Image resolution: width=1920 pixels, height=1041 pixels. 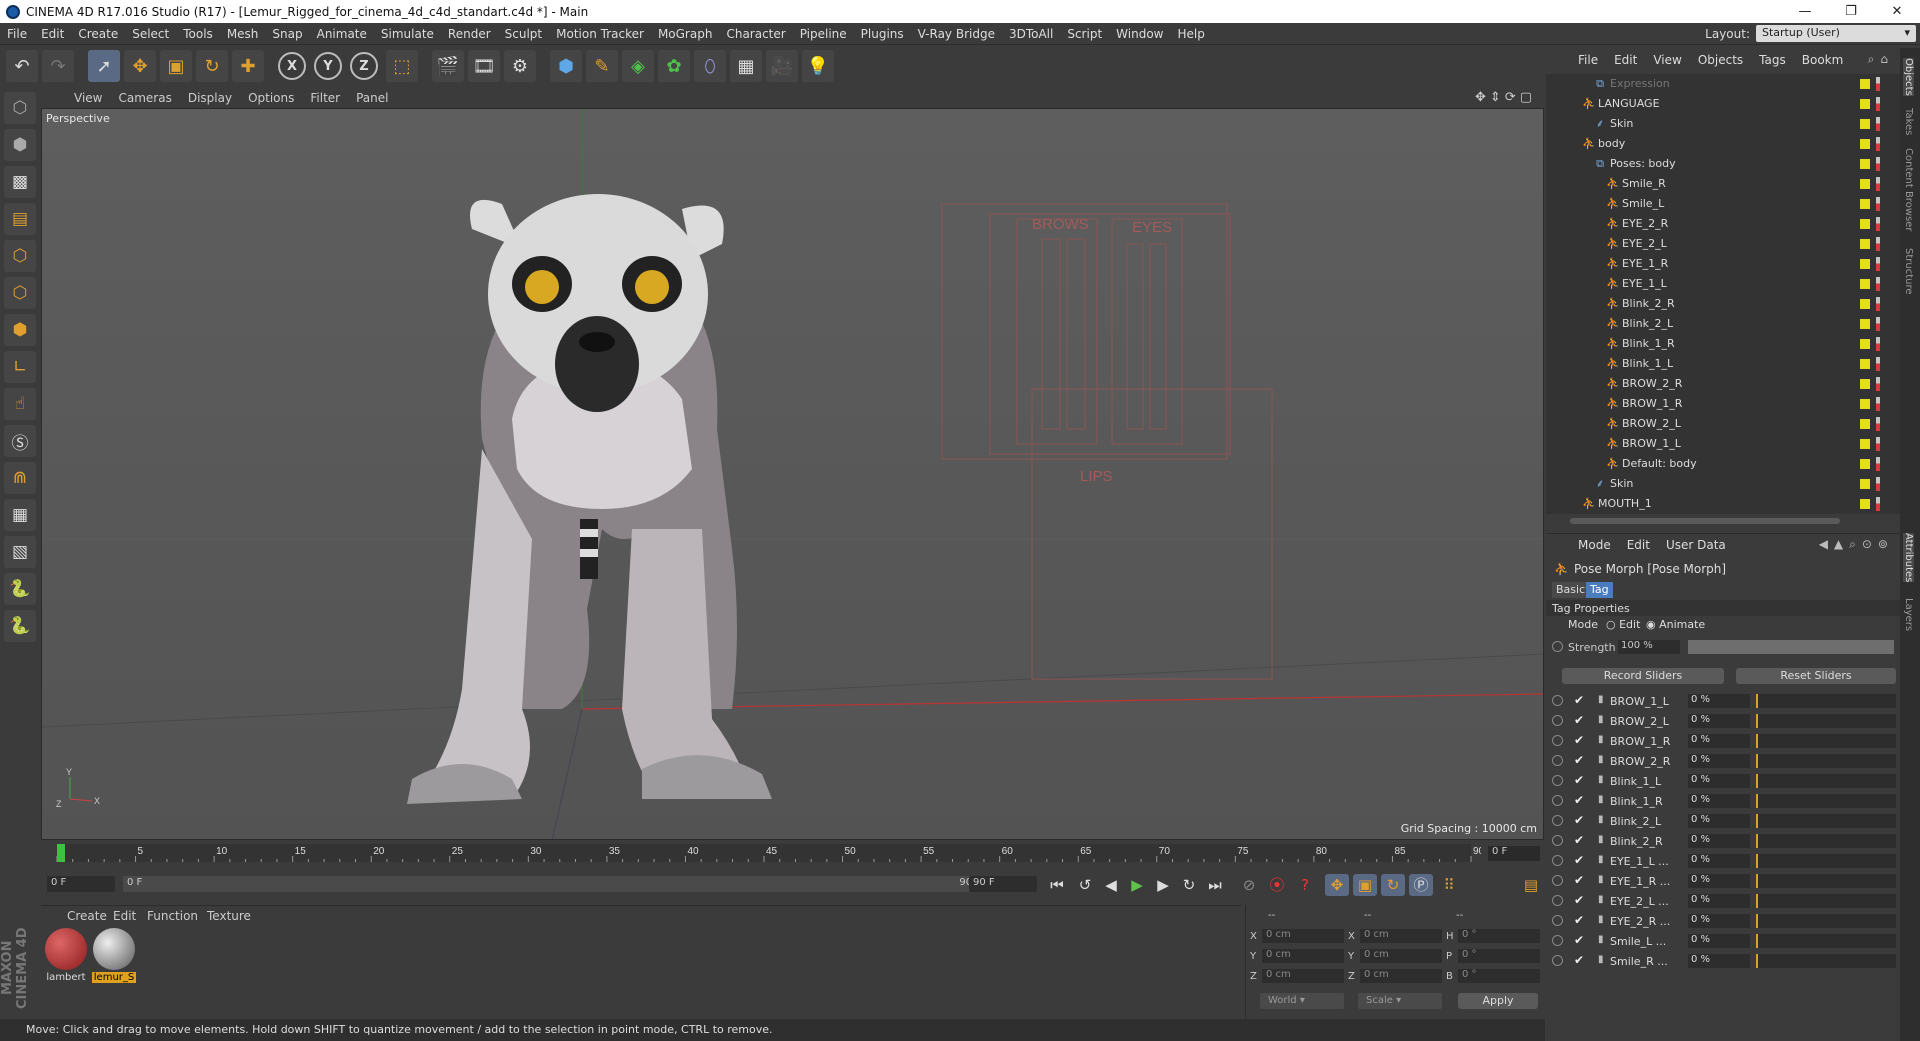 I want to click on mat-menu-texture: Texture, so click(x=229, y=916).